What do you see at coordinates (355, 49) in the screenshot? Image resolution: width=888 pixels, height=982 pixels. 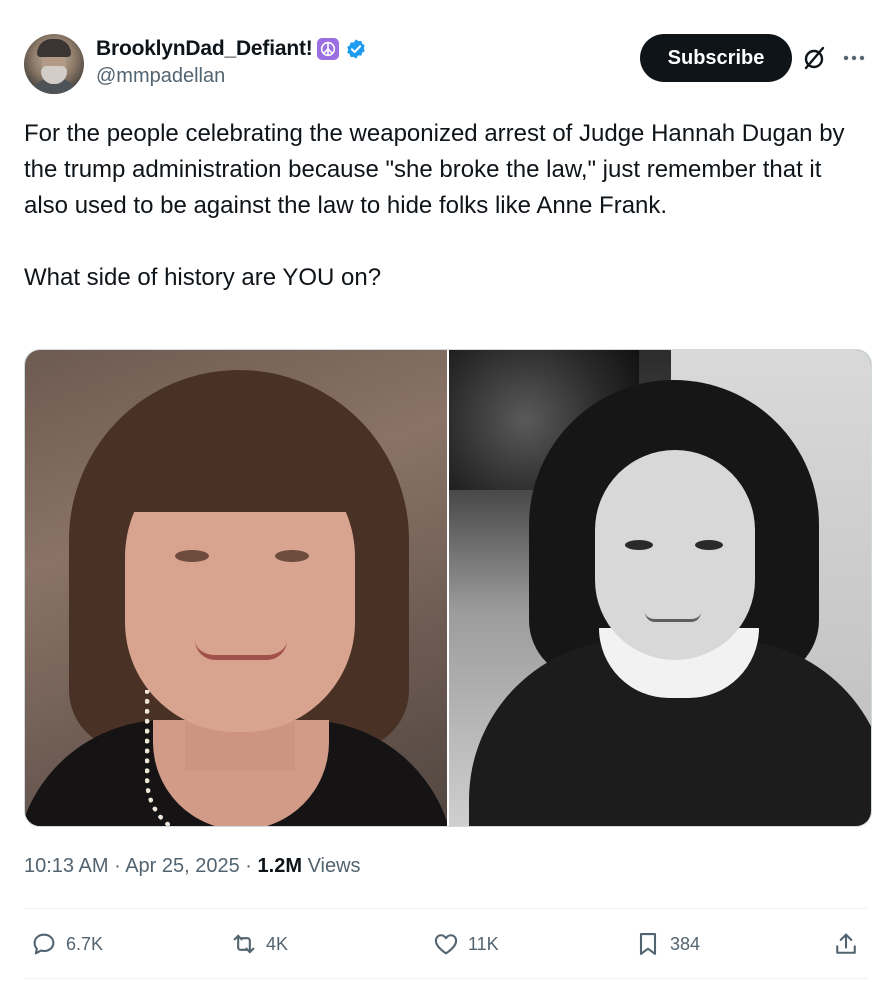 I see `verified-badge-icon` at bounding box center [355, 49].